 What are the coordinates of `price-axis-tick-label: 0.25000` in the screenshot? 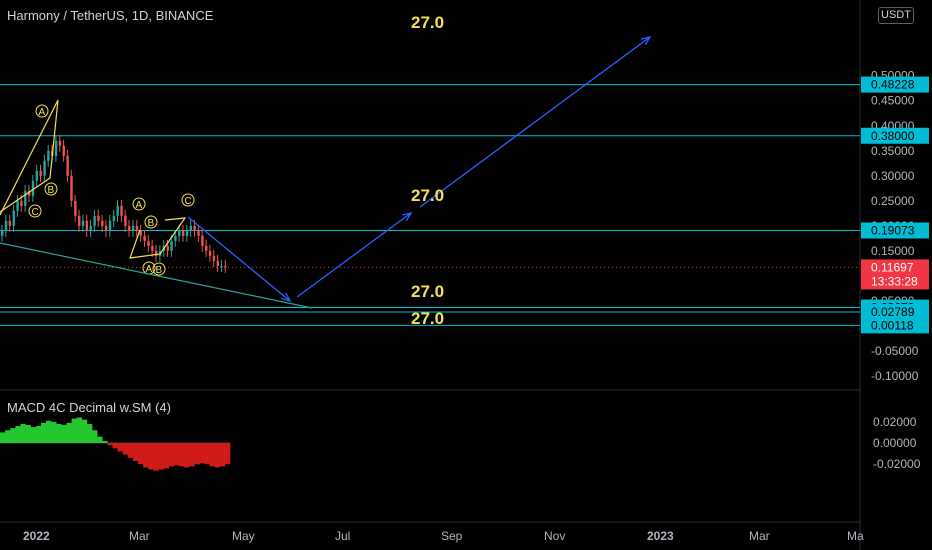 It's located at (893, 201).